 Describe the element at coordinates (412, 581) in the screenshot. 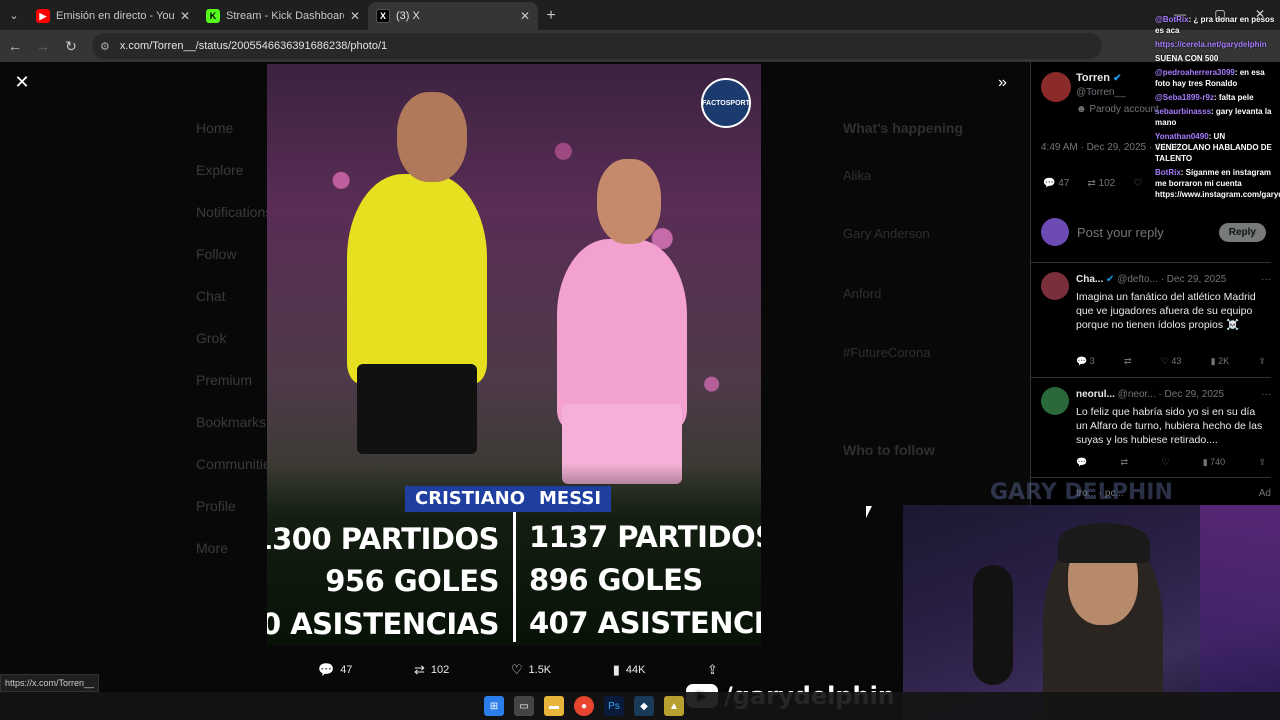

I see `left-stat-goals: 956 GOLES` at that location.